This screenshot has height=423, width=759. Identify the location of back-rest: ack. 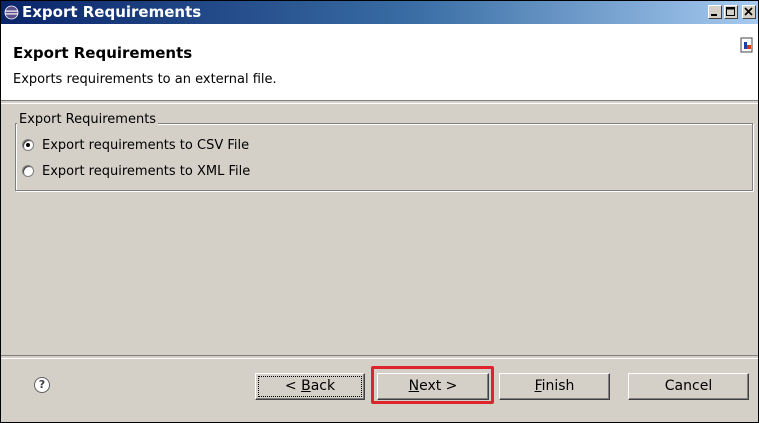
(323, 386).